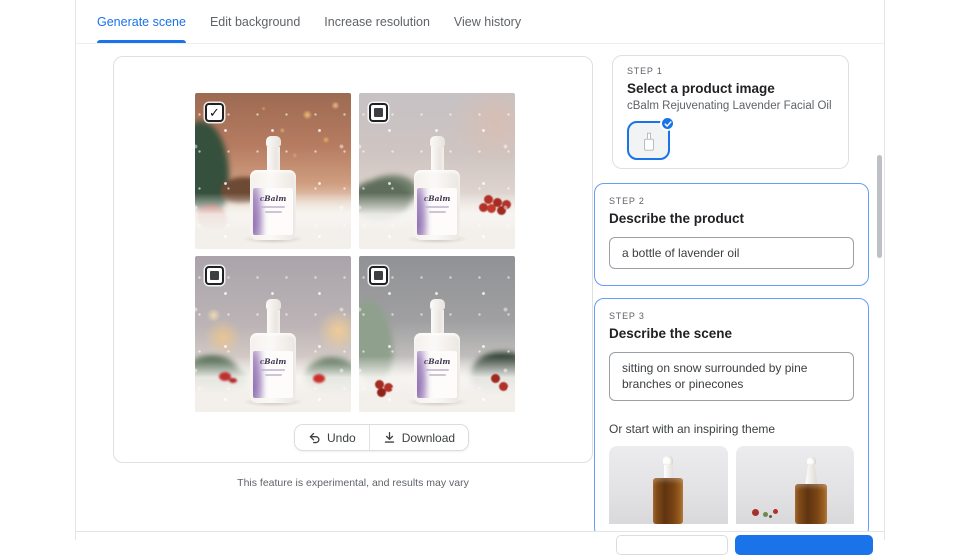 The height and width of the screenshot is (555, 960). What do you see at coordinates (701, 88) in the screenshot?
I see `step1-title: Select a product image` at bounding box center [701, 88].